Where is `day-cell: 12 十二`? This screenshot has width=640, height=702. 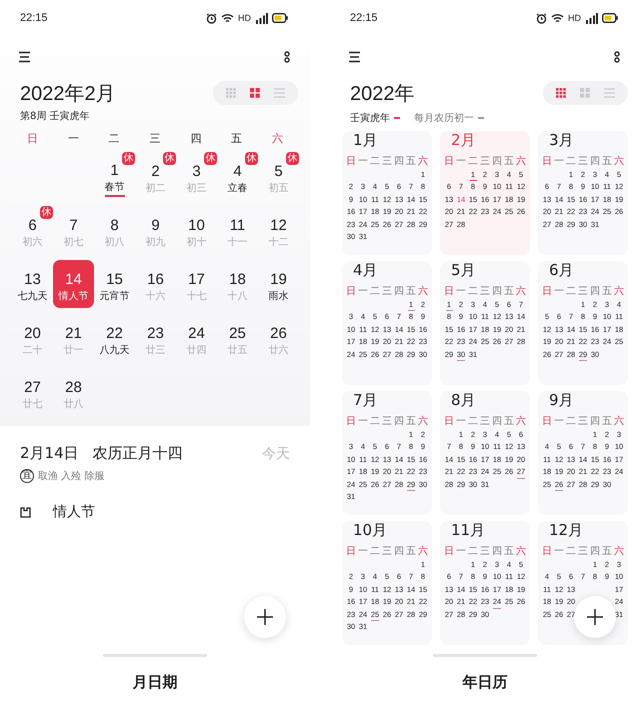
day-cell: 12 十二 is located at coordinates (278, 230).